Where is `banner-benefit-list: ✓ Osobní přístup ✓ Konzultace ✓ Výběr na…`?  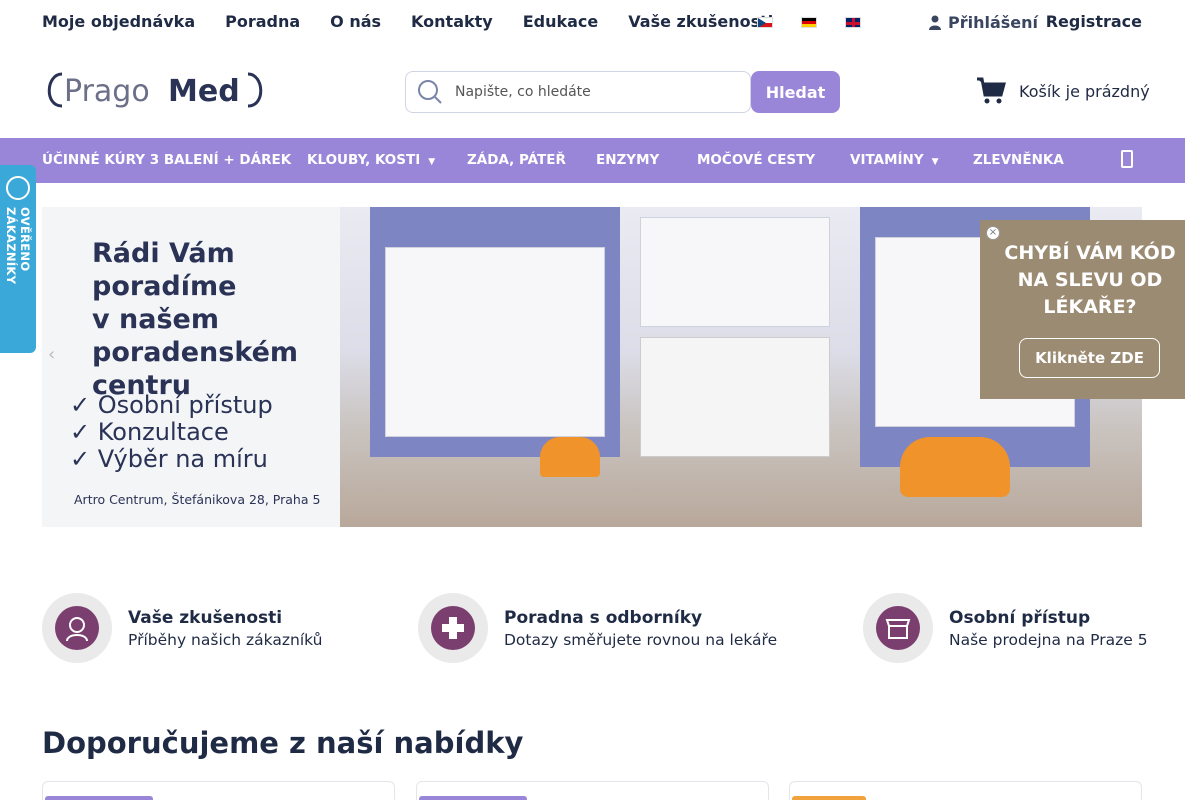
banner-benefit-list: ✓ Osobní přístup ✓ Konzultace ✓ Výběr na… is located at coordinates (171, 432).